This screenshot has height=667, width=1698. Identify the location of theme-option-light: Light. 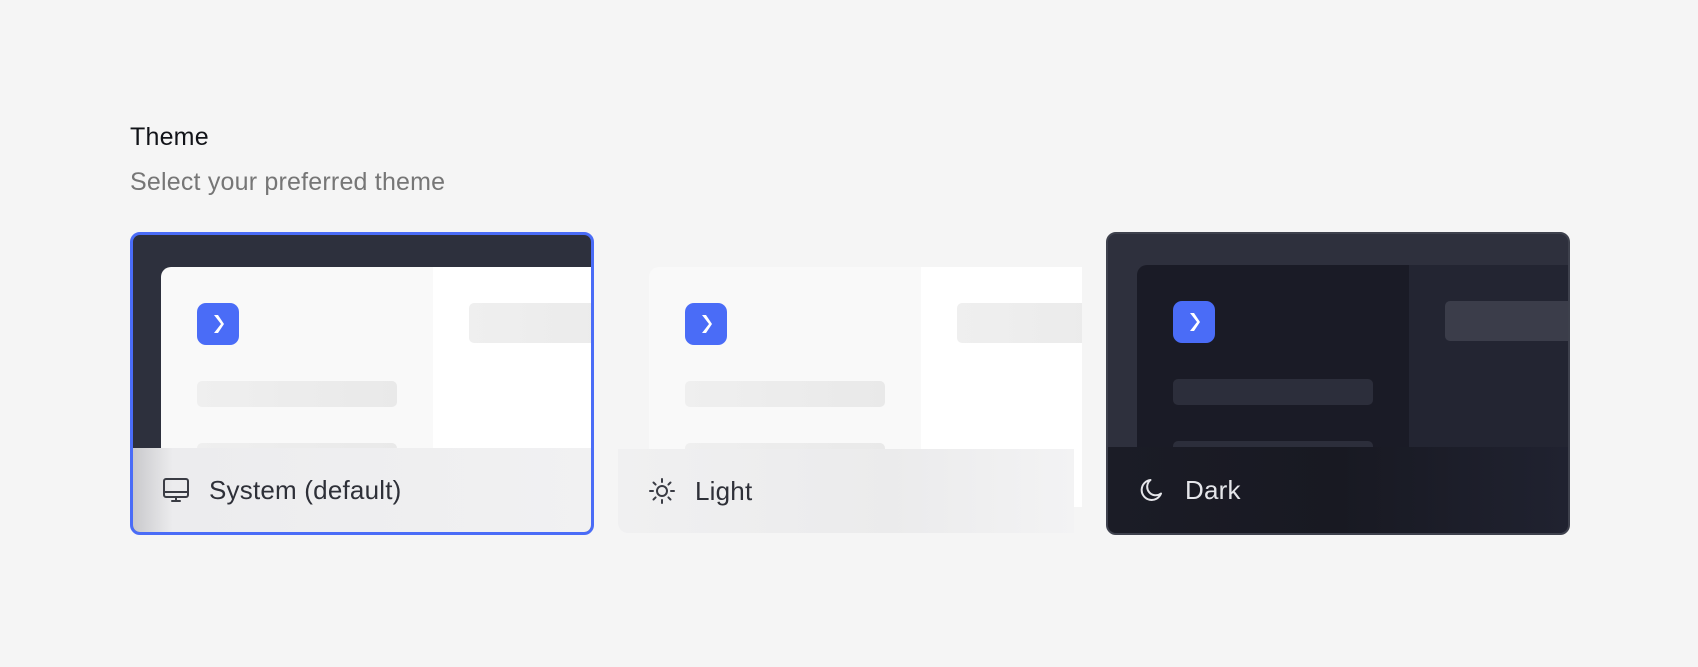
(850, 382).